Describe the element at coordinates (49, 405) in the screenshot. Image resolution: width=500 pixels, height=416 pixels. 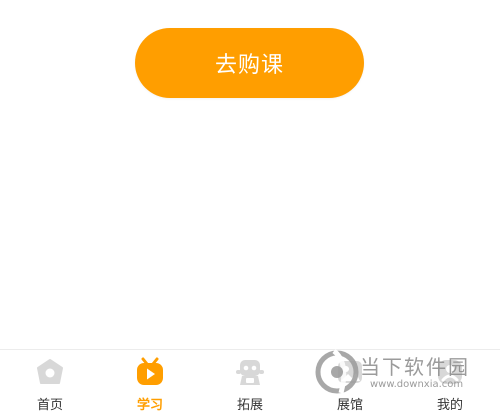
I see `tab-home-label: 首页` at that location.